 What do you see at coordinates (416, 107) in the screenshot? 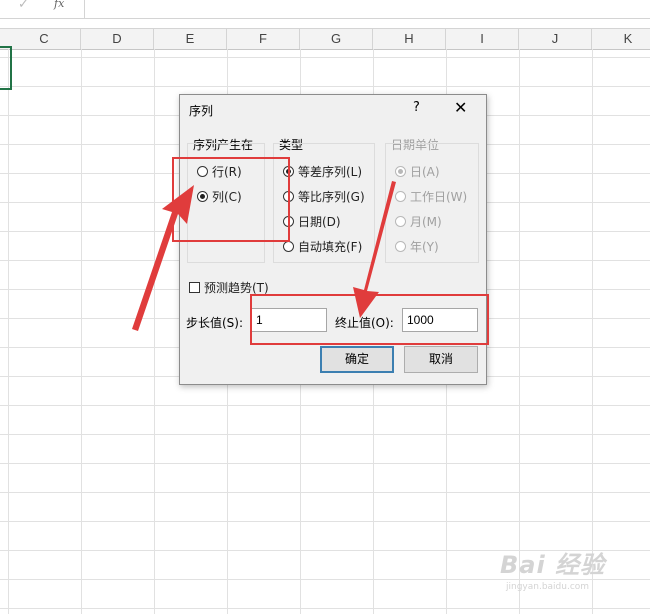
I see `help-button: ?` at bounding box center [416, 107].